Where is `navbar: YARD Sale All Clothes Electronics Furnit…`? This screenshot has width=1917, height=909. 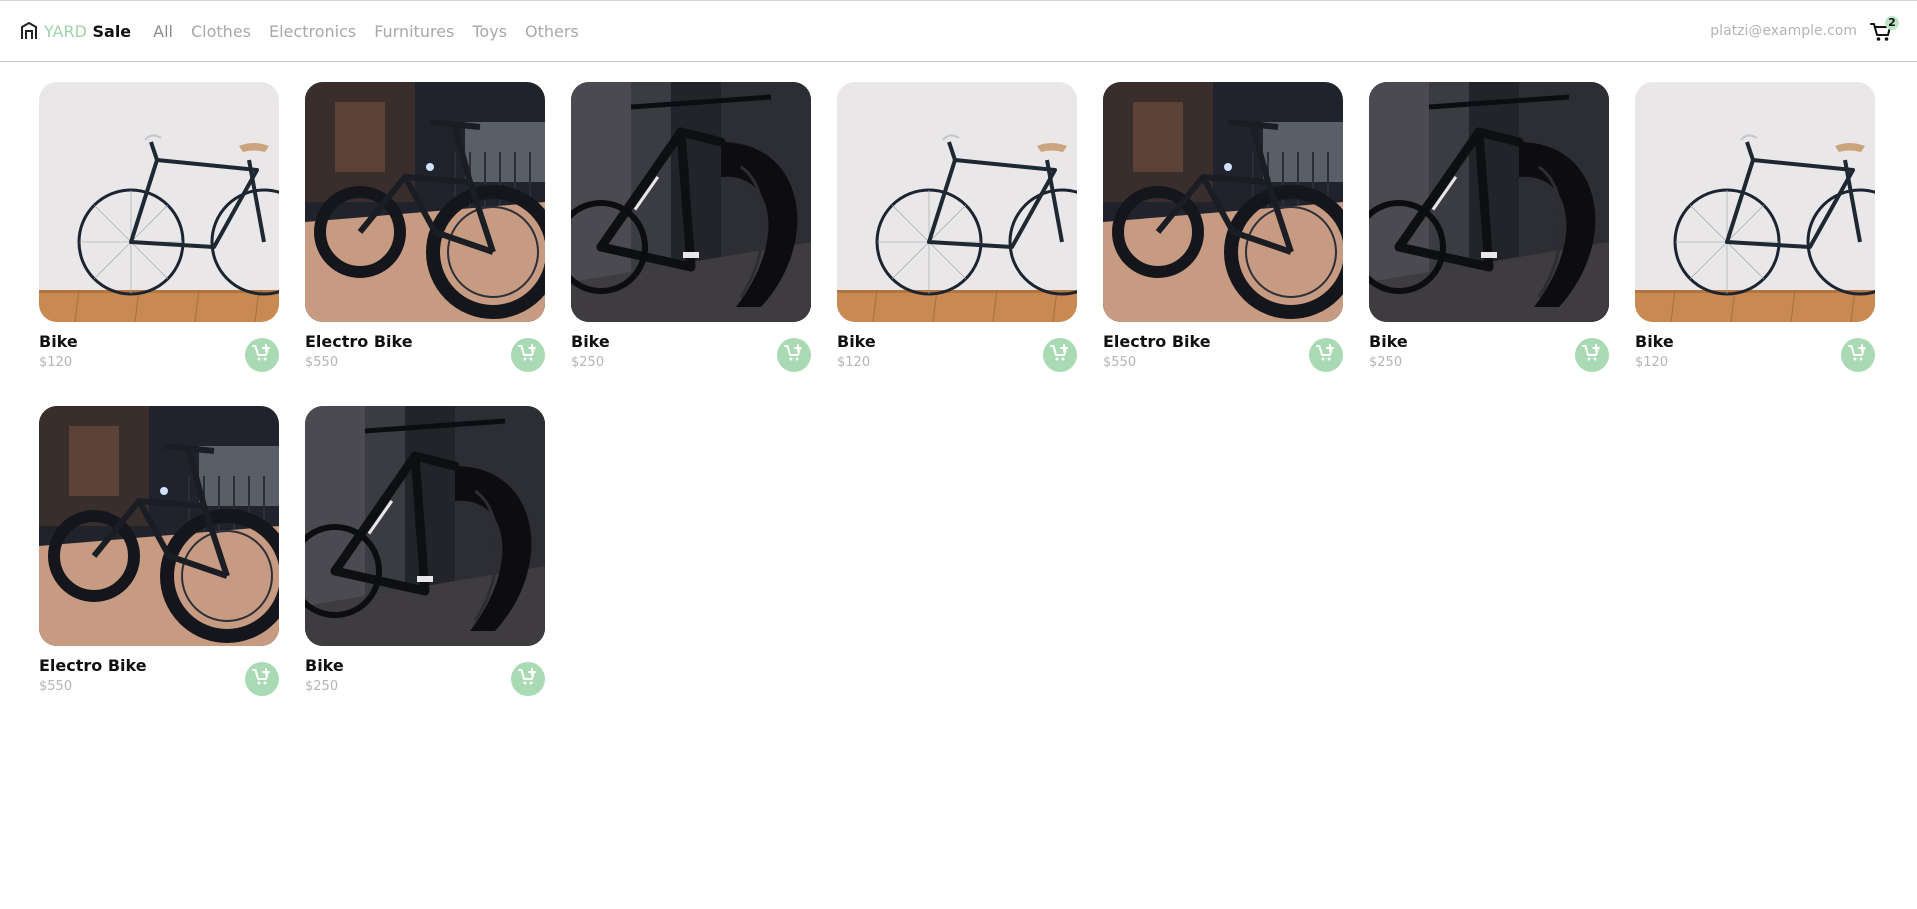
navbar: YARD Sale All Clothes Electronics Furnit… is located at coordinates (958, 31).